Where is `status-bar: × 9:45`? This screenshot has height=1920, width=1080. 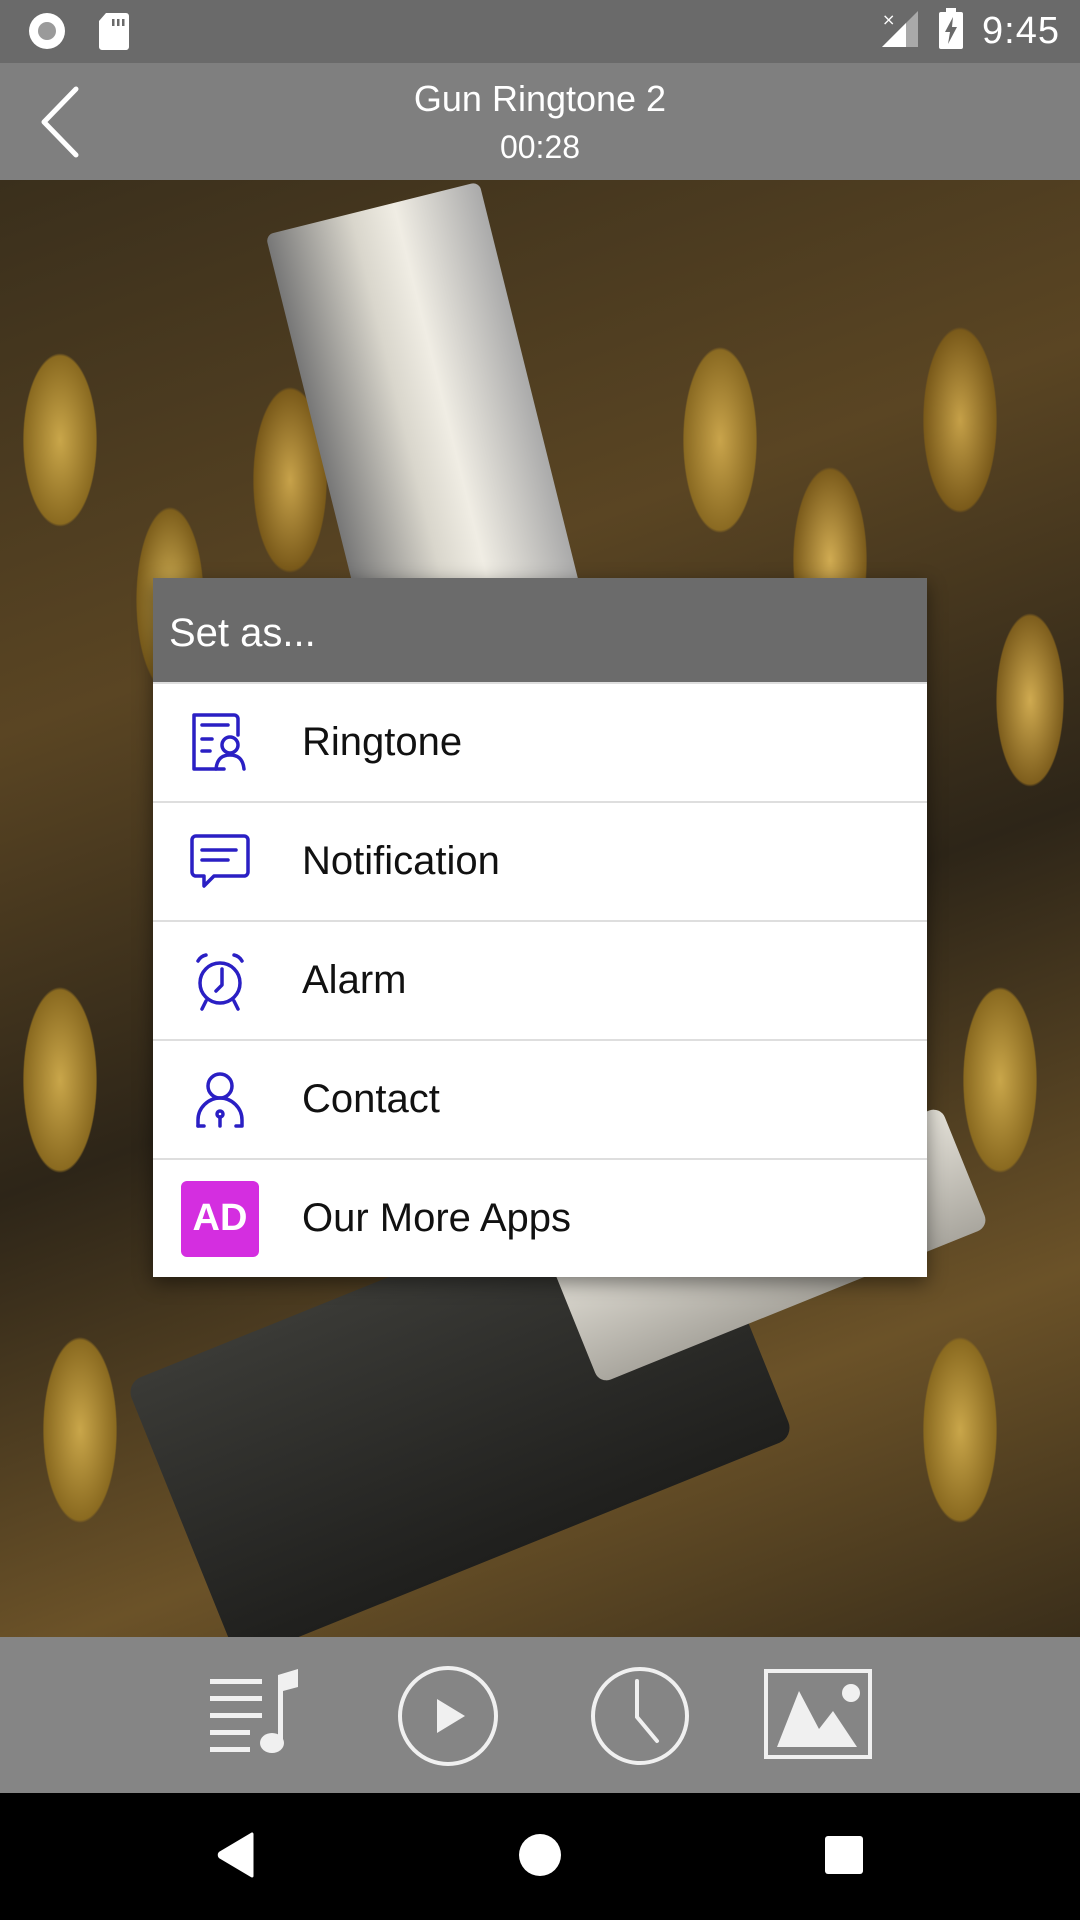
status-bar: × 9:45 is located at coordinates (540, 31).